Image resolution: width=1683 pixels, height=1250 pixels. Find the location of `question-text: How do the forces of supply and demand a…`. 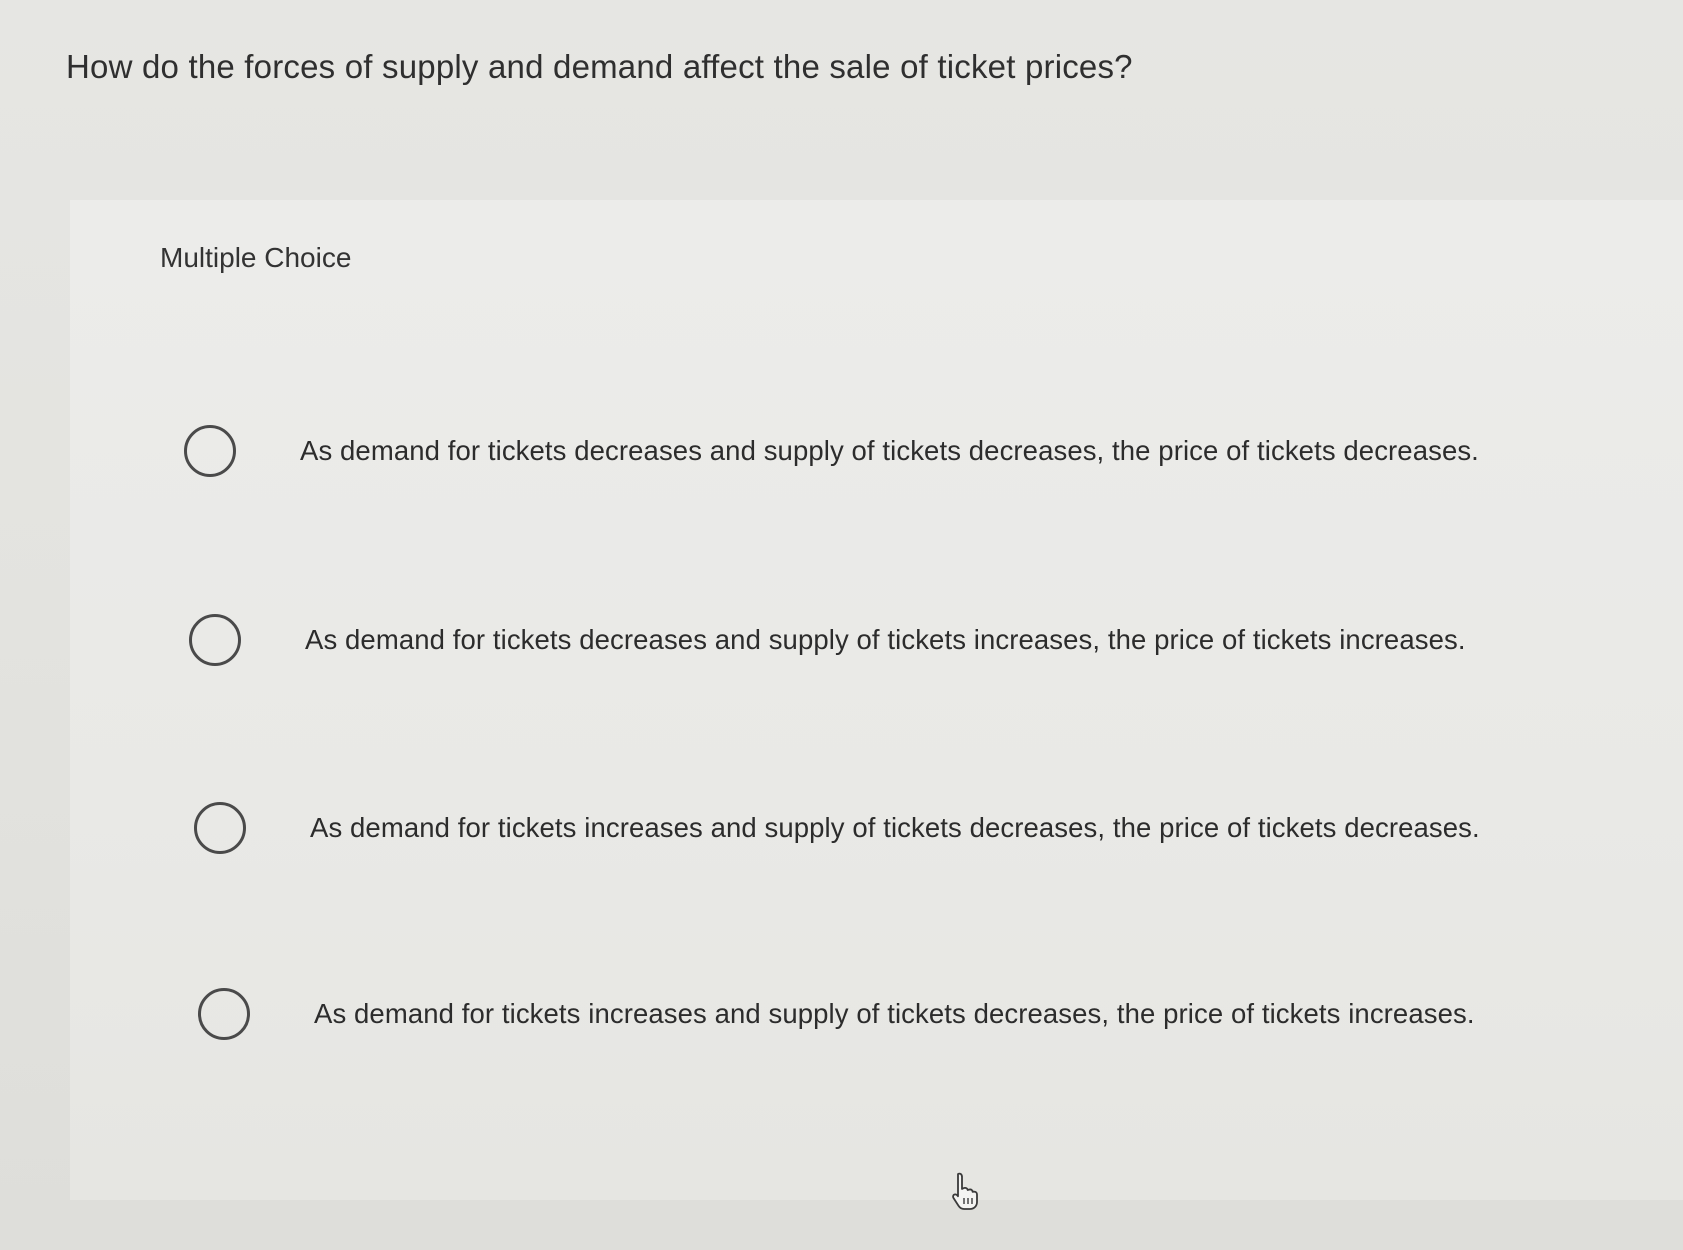

question-text: How do the forces of supply and demand a… is located at coordinates (599, 66).